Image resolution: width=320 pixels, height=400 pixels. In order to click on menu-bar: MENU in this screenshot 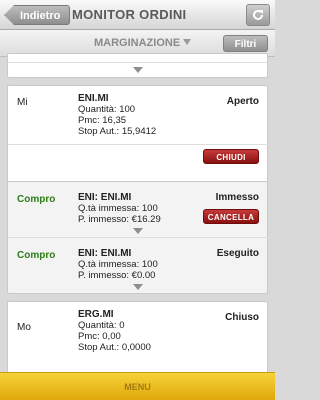, I will do `click(137, 386)`.